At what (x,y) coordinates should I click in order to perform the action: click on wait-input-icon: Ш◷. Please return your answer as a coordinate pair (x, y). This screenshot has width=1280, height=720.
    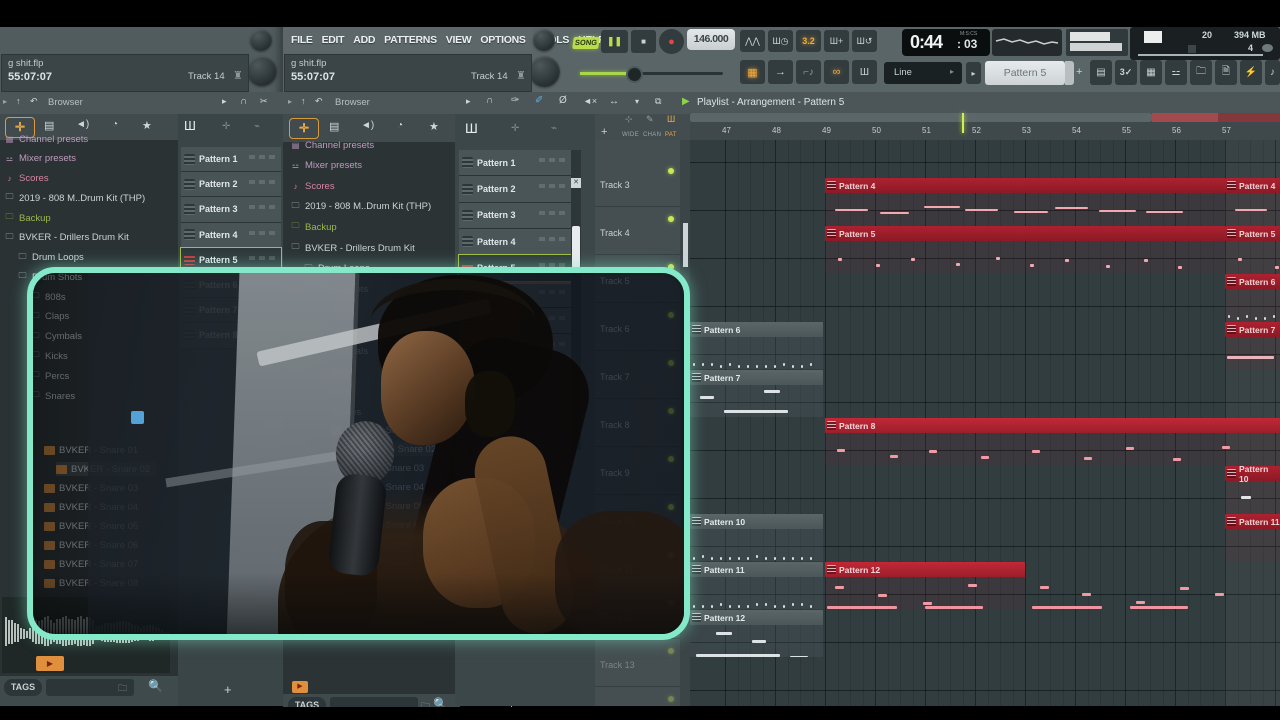
    Looking at the image, I should click on (780, 41).